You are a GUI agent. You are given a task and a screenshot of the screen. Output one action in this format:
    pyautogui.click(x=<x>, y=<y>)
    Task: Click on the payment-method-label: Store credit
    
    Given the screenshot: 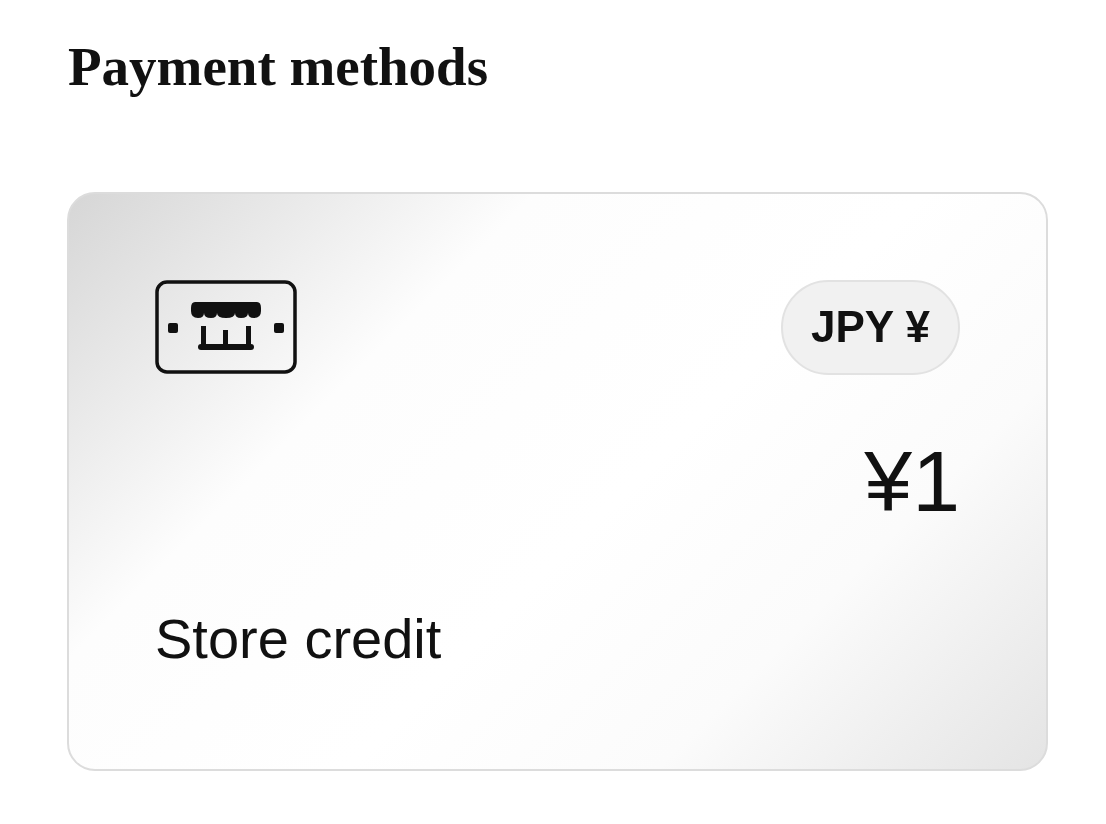 What is the action you would take?
    pyautogui.click(x=298, y=638)
    